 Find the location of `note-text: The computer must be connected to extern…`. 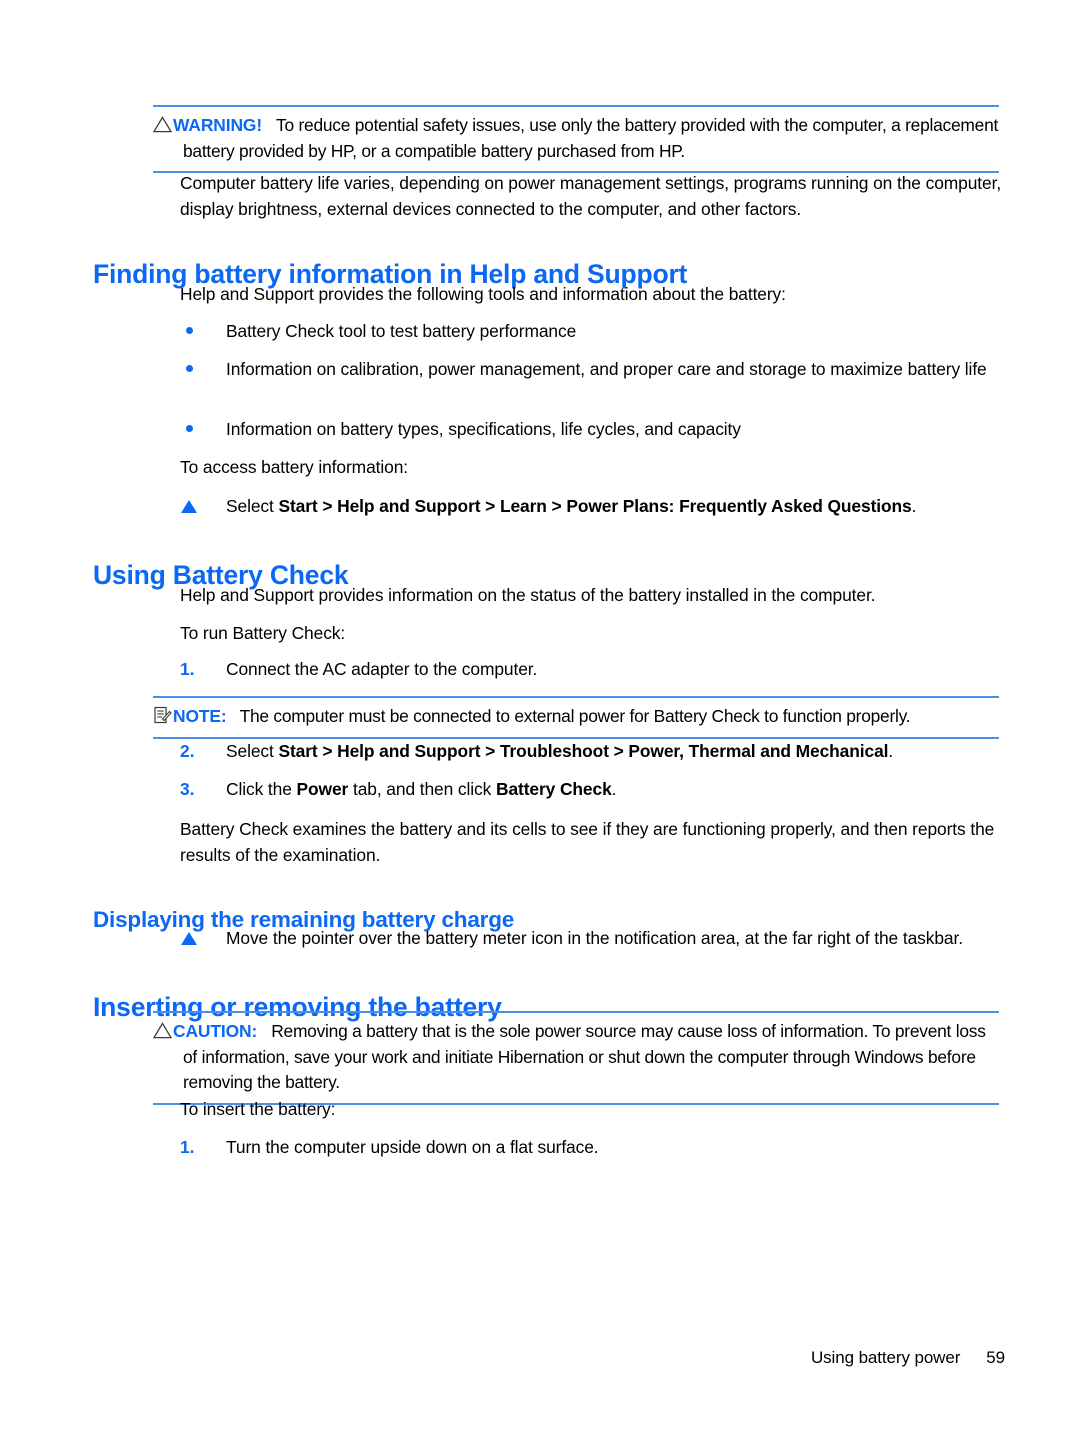

note-text: The computer must be connected to extern… is located at coordinates (575, 716).